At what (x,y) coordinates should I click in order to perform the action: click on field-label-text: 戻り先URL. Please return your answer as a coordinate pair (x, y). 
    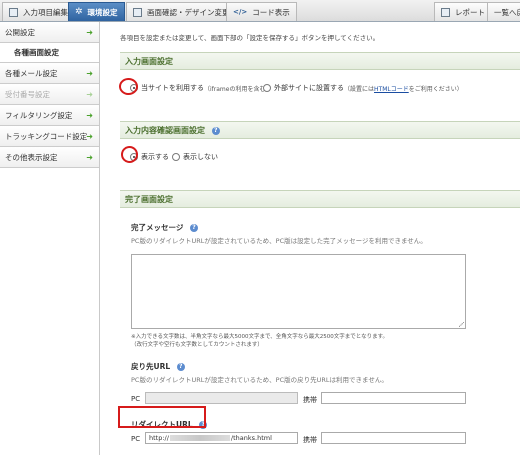
    Looking at the image, I should click on (151, 366).